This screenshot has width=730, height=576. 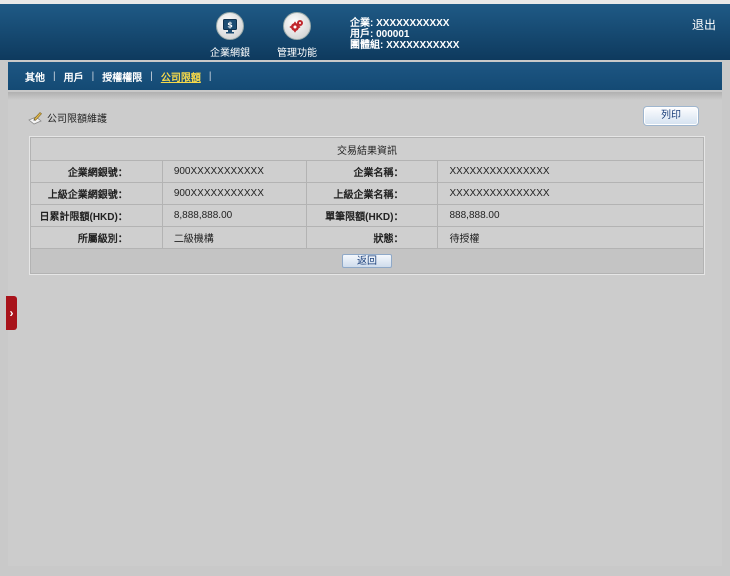 I want to click on field-label: 狀態：, so click(x=372, y=237).